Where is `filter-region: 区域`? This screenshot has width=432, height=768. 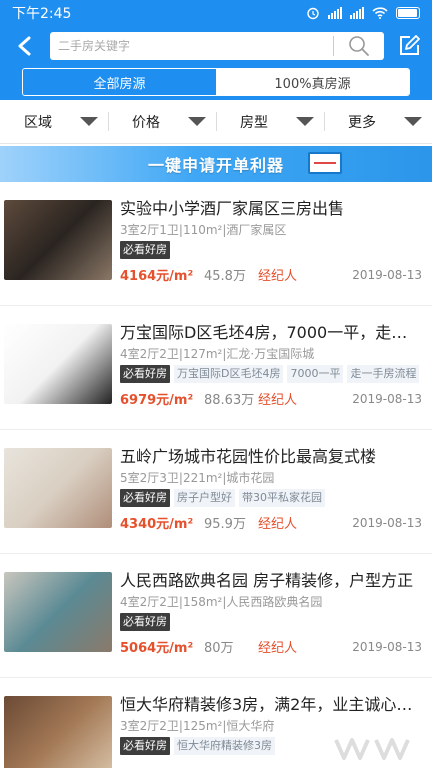 filter-region: 区域 is located at coordinates (54, 121).